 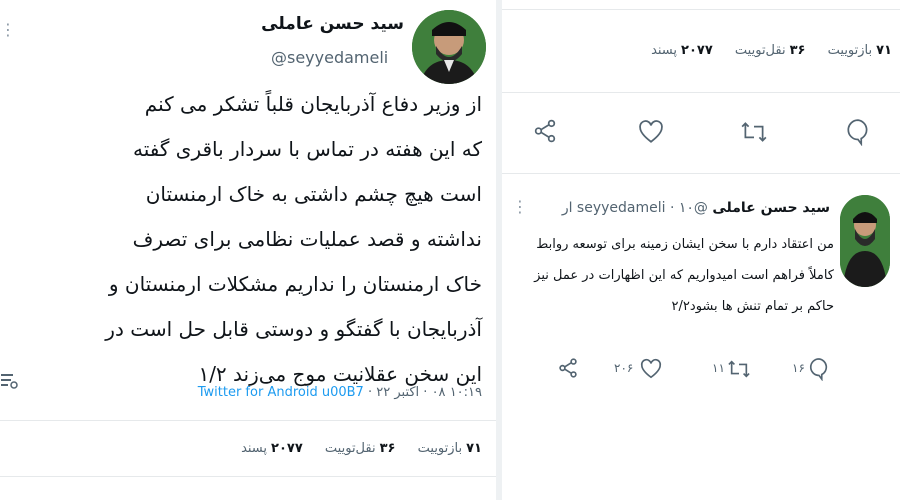 I want to click on tweet-line: که این هفته در تماس با سردار باقری گفته, so click(x=307, y=149).